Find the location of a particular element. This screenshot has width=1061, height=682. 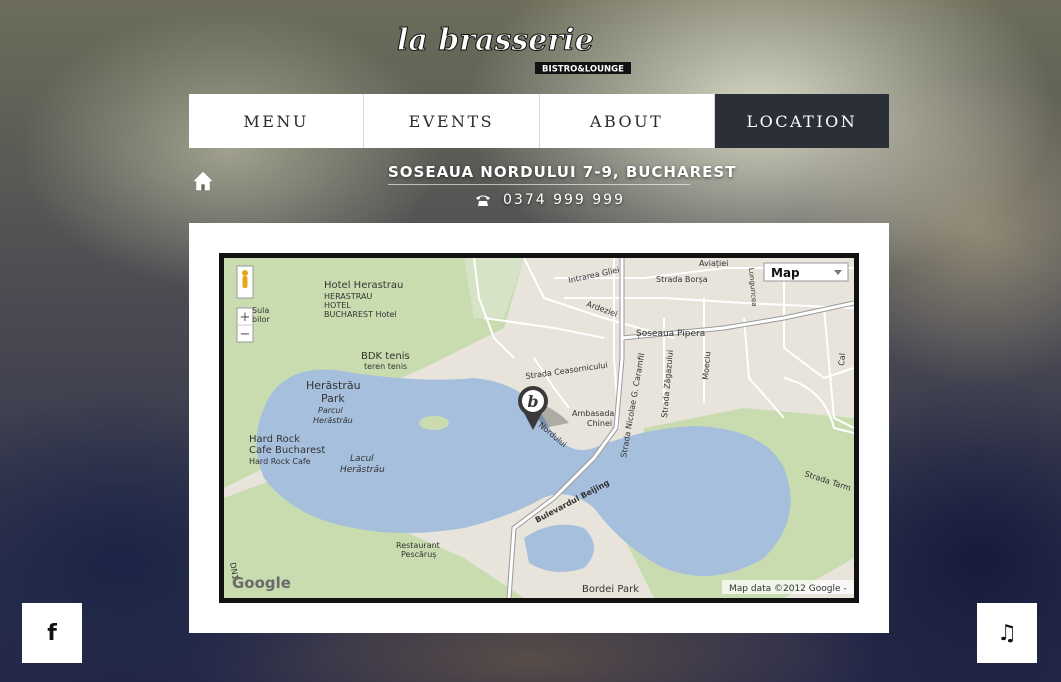

phone-row: 0374 999 999 is located at coordinates (550, 200).